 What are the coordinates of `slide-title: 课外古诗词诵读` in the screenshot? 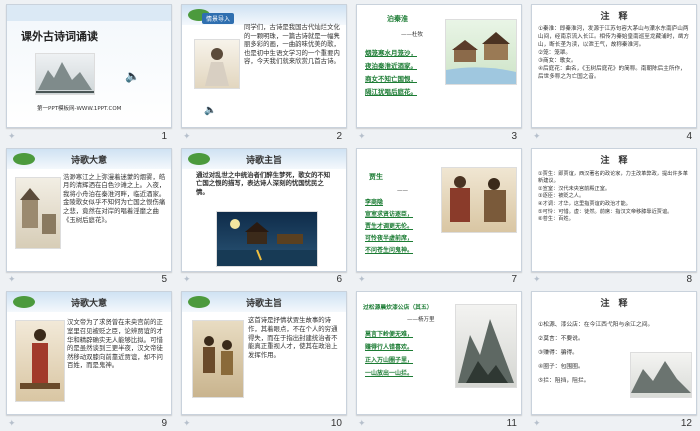 It's located at (59, 36).